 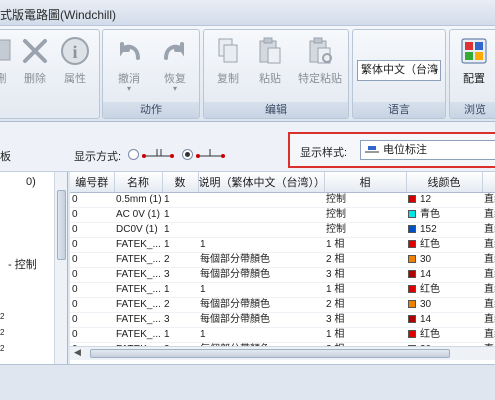 What do you see at coordinates (22, 264) in the screenshot?
I see `tree-item: - 控制` at bounding box center [22, 264].